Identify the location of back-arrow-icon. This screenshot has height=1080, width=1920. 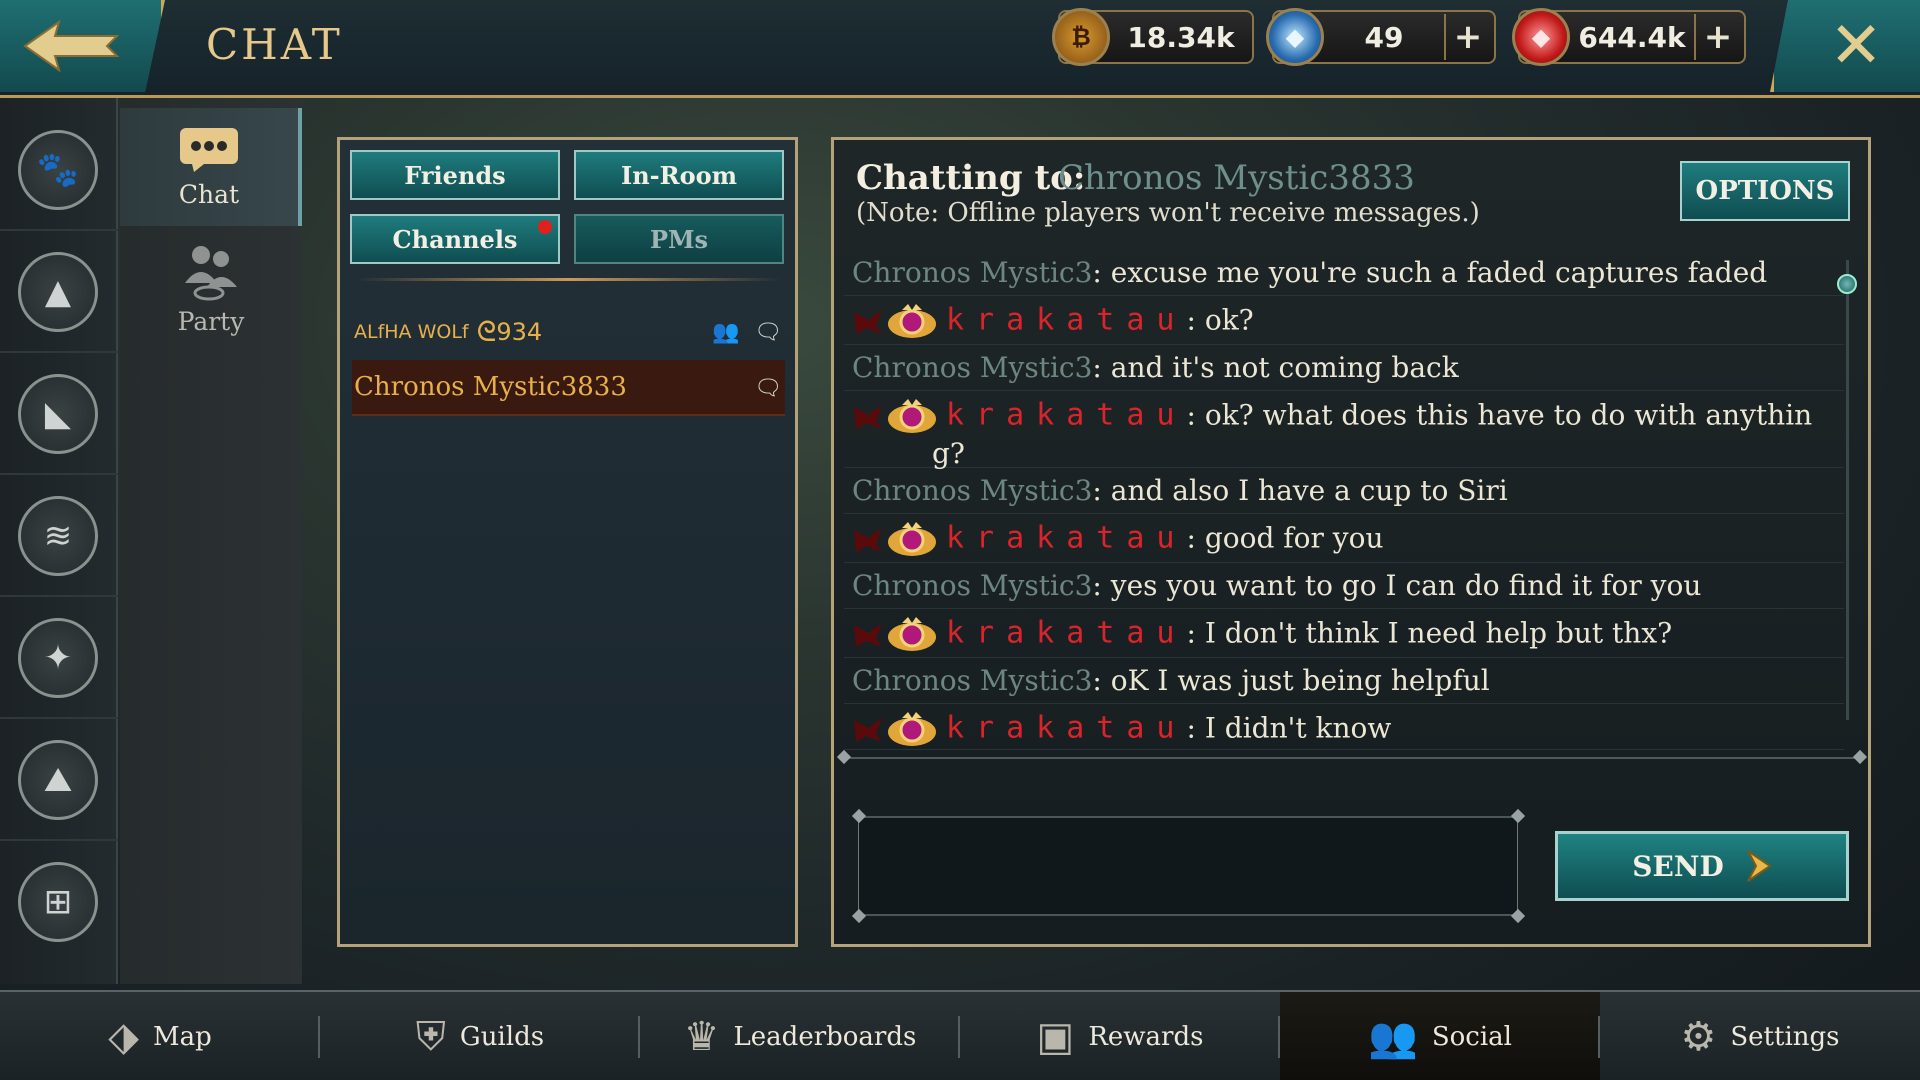
(70, 46).